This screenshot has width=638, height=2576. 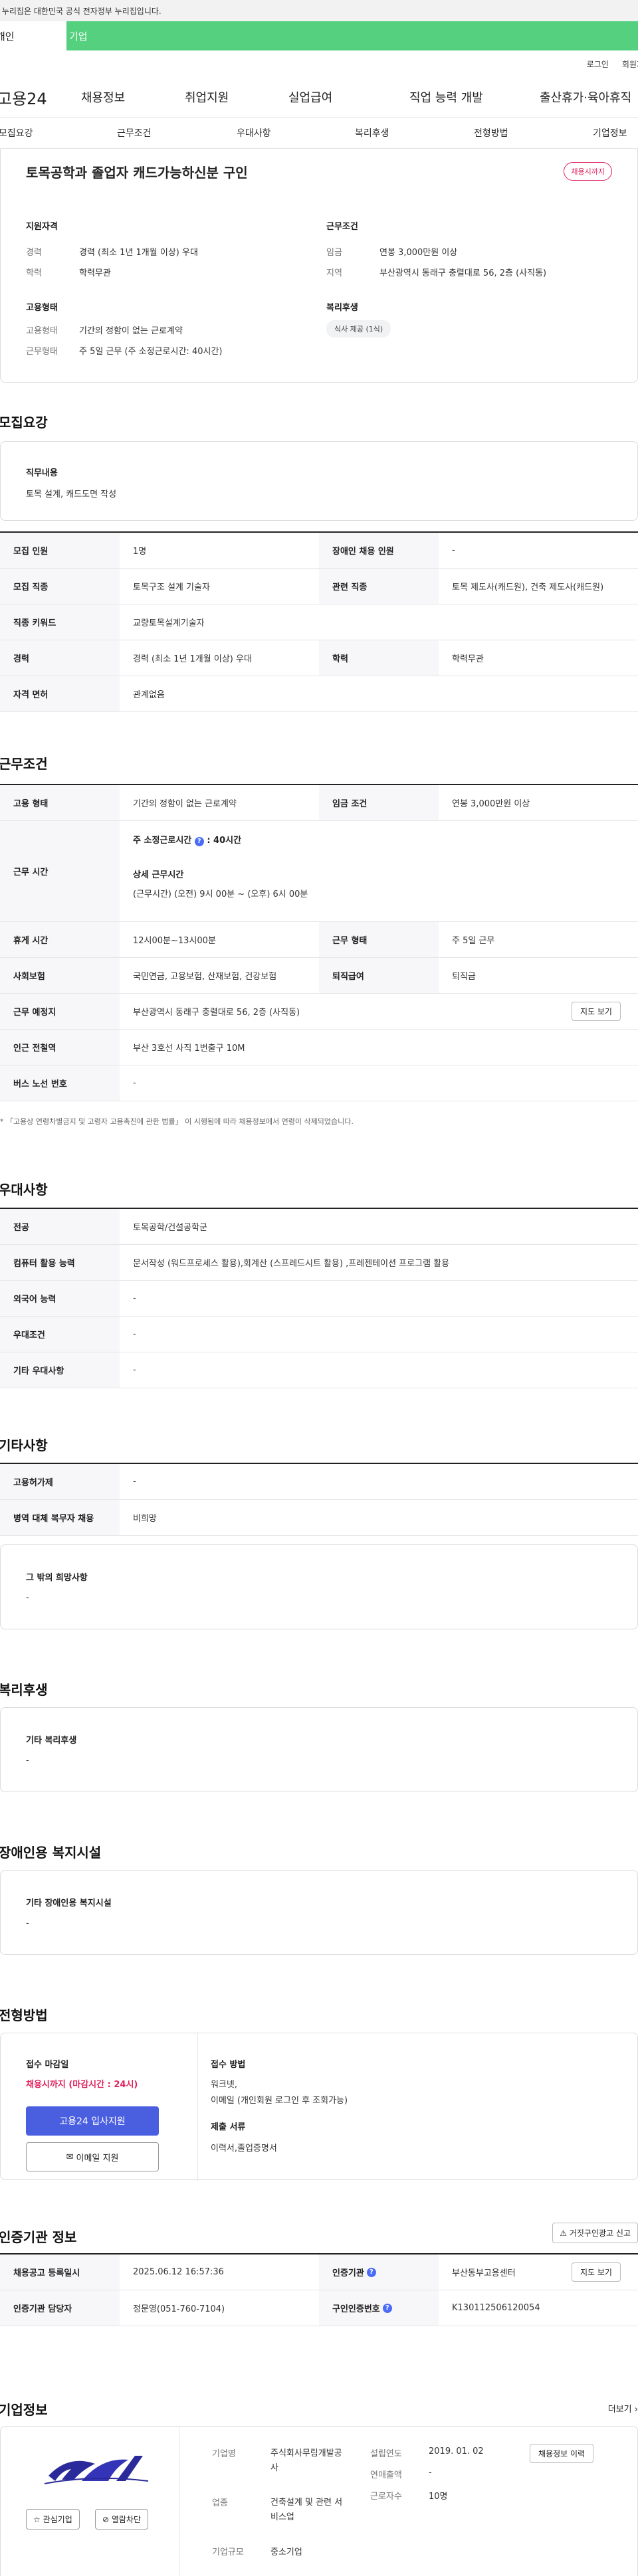 I want to click on email-apply-label: 이메일 지원, so click(x=97, y=2158).